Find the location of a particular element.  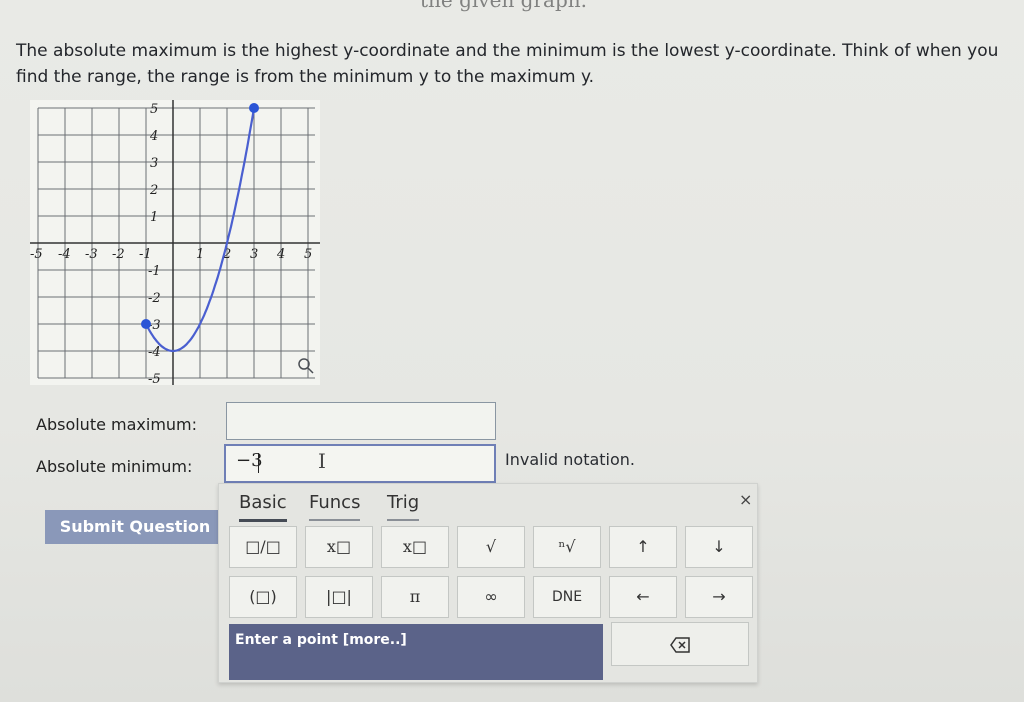

error-message: Invalid notation. is located at coordinates (570, 459).